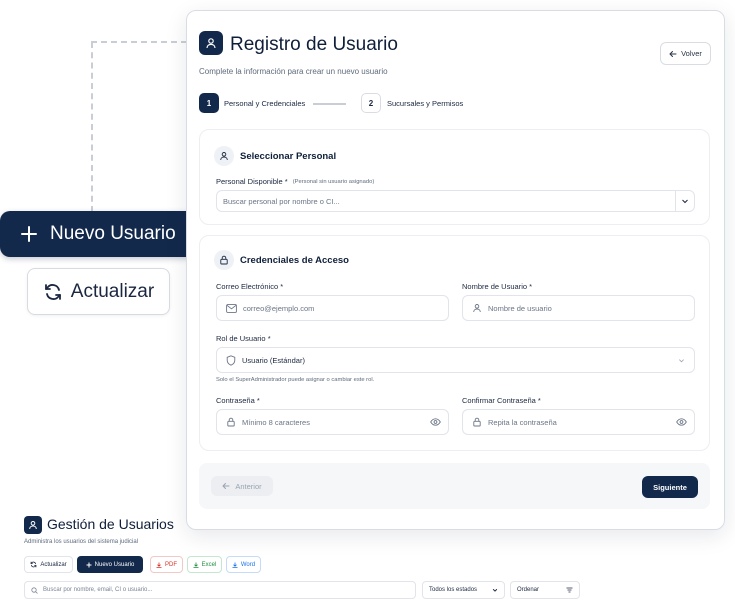 This screenshot has width=735, height=606. What do you see at coordinates (520, 308) in the screenshot?
I see `username-placeholder: Nombre de usuario` at bounding box center [520, 308].